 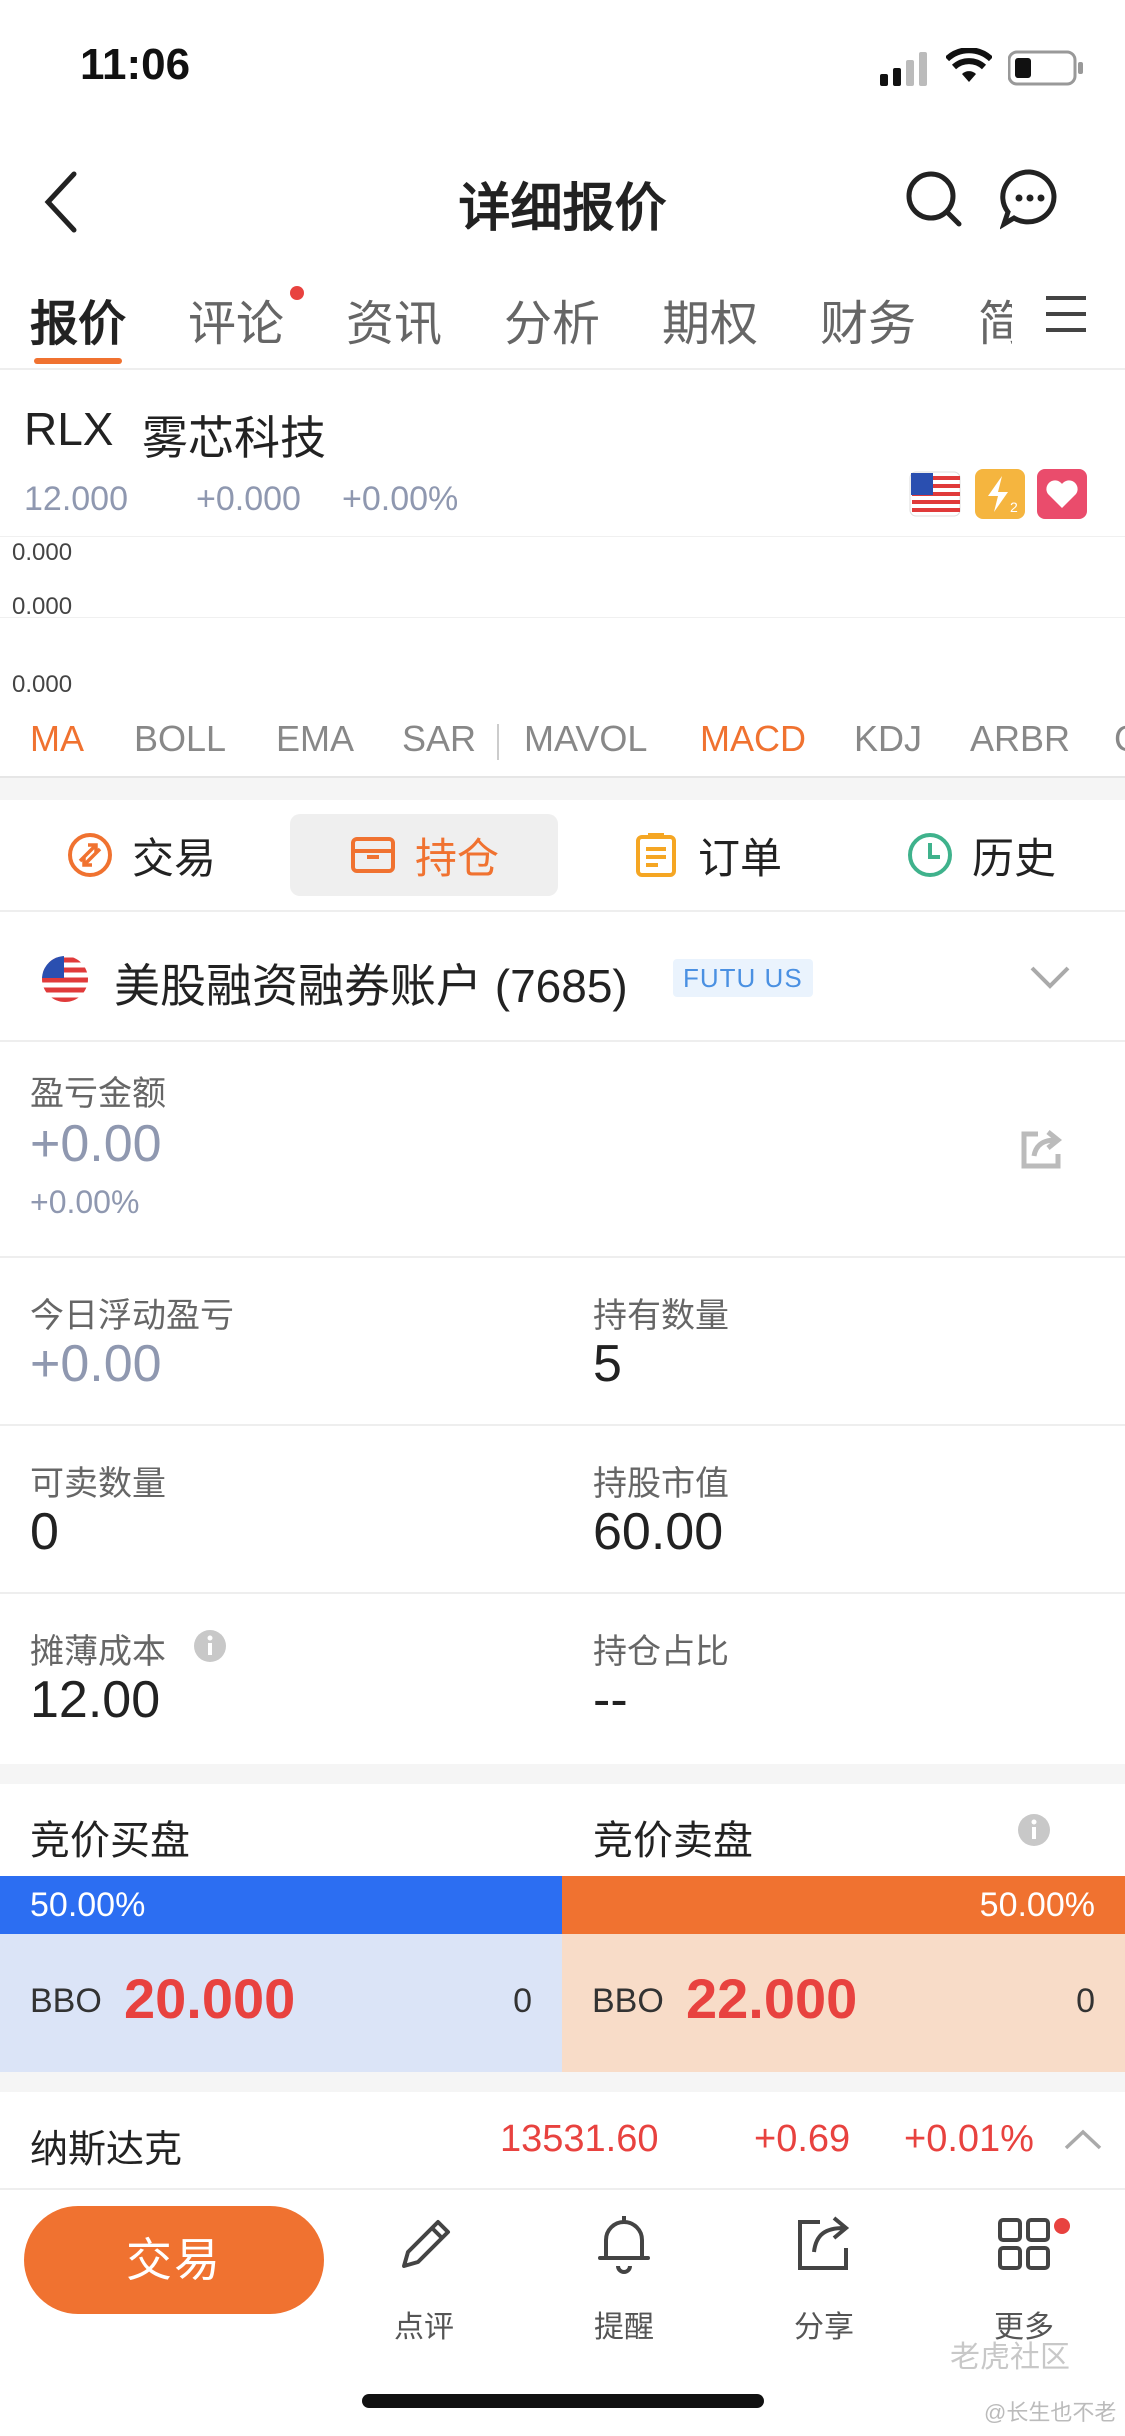 I want to click on divider, so click(x=498, y=742).